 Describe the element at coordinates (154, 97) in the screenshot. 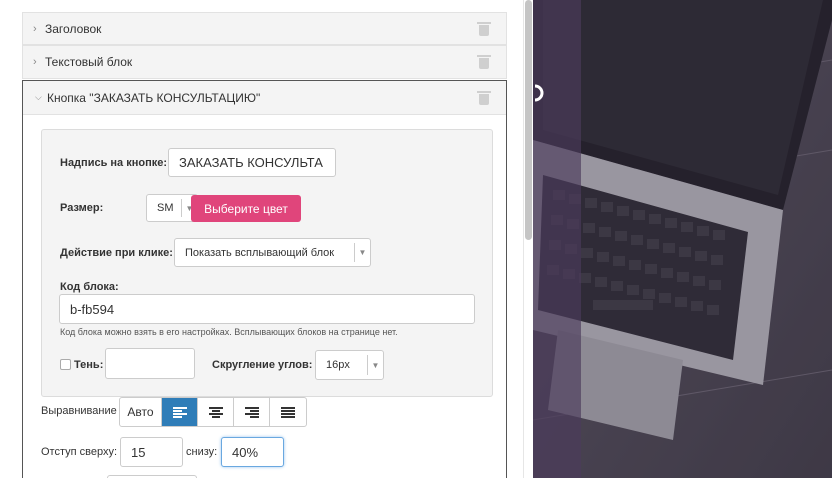

I see `block-item-button-label: Кнопка "ЗАКАЗАТЬ КОНСУЛЬТАЦИЮ"` at that location.